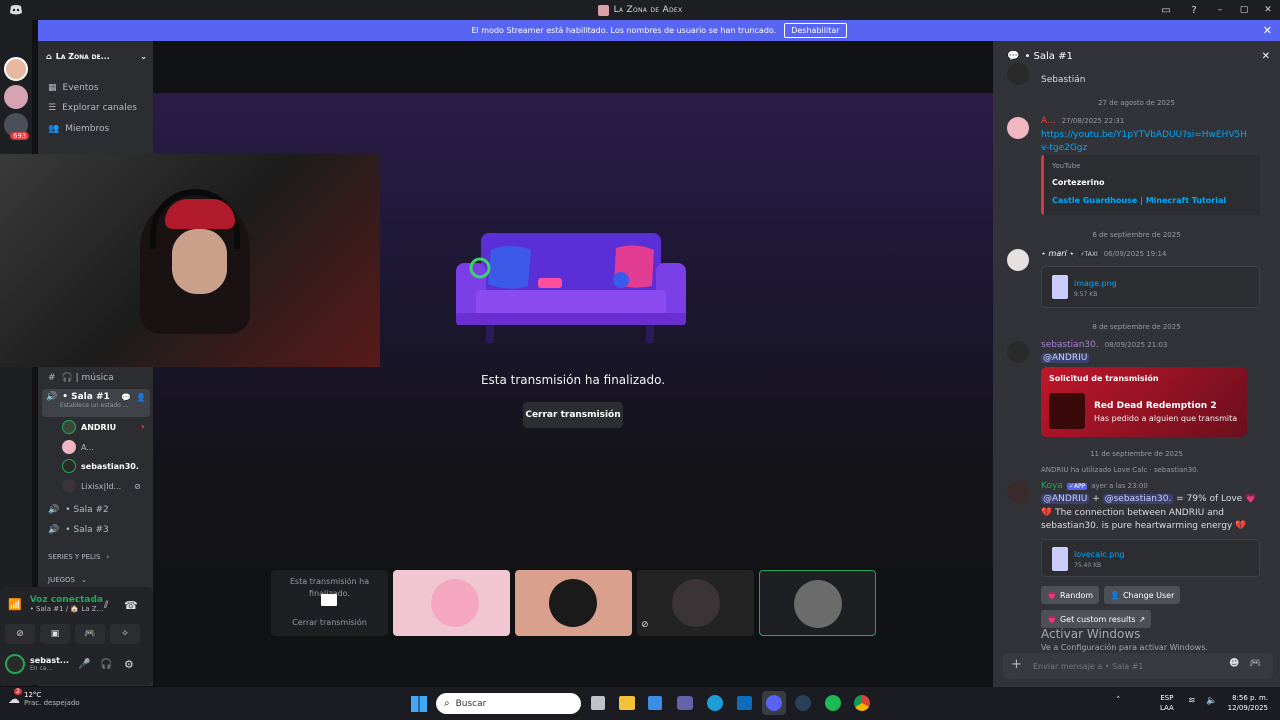 Image resolution: width=1280 pixels, height=720 pixels. Describe the element at coordinates (126, 397) in the screenshot. I see `chat-bubble-icon: 💬` at that location.